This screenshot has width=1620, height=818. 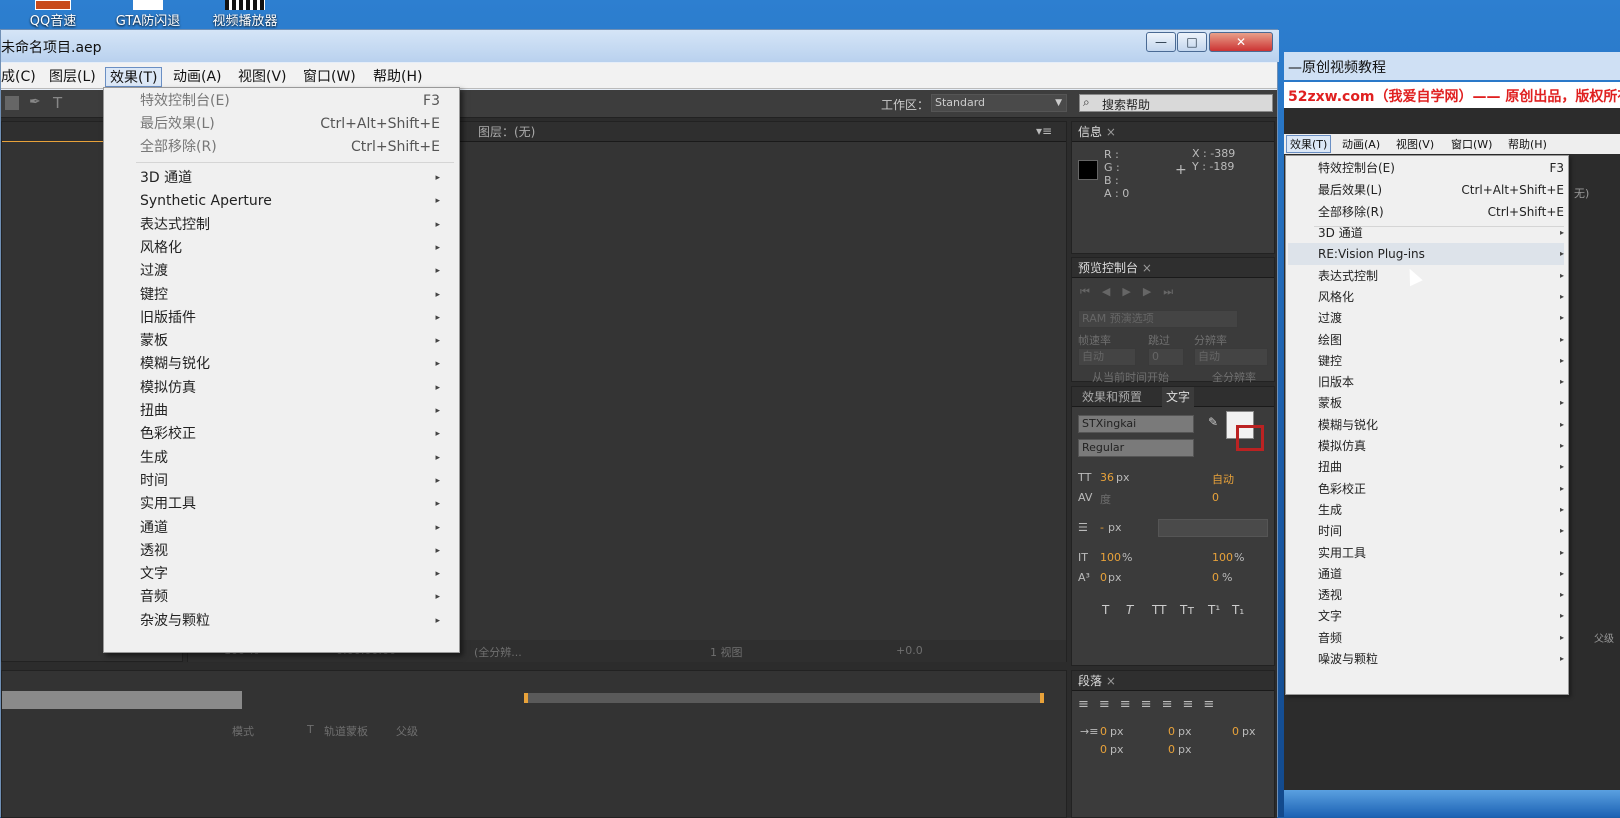 I want to click on horizontal-scale-value: 100, so click(x=1222, y=557).